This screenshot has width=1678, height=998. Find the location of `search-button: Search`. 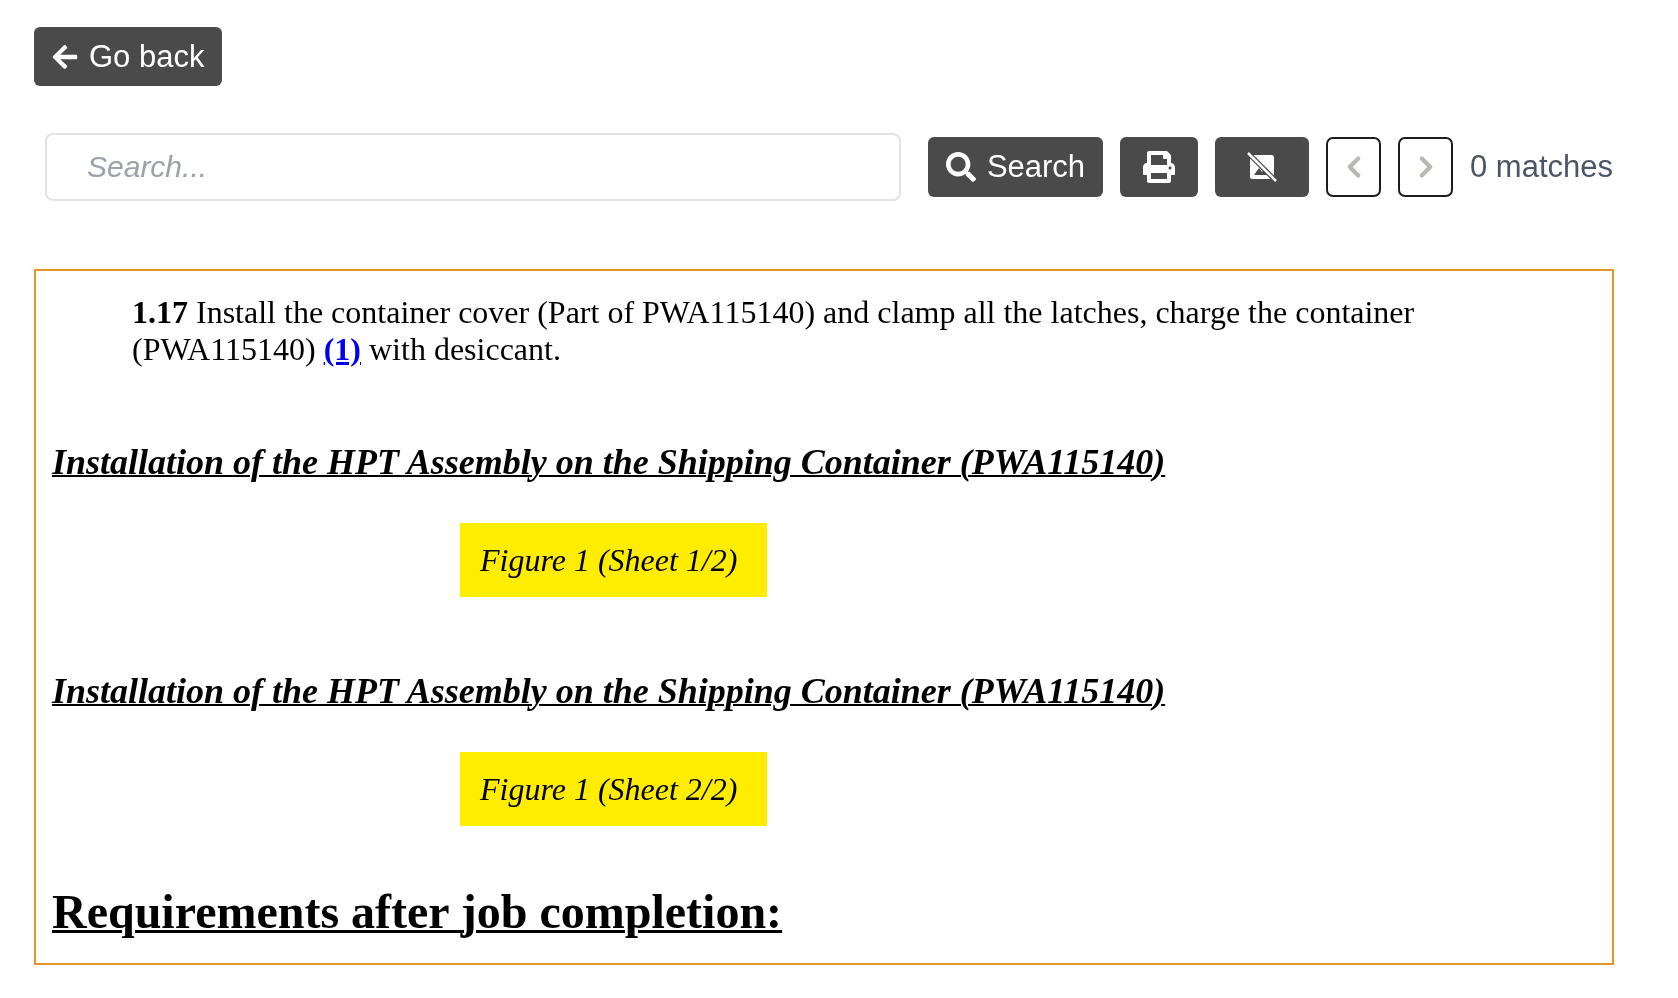

search-button: Search is located at coordinates (1015, 167).